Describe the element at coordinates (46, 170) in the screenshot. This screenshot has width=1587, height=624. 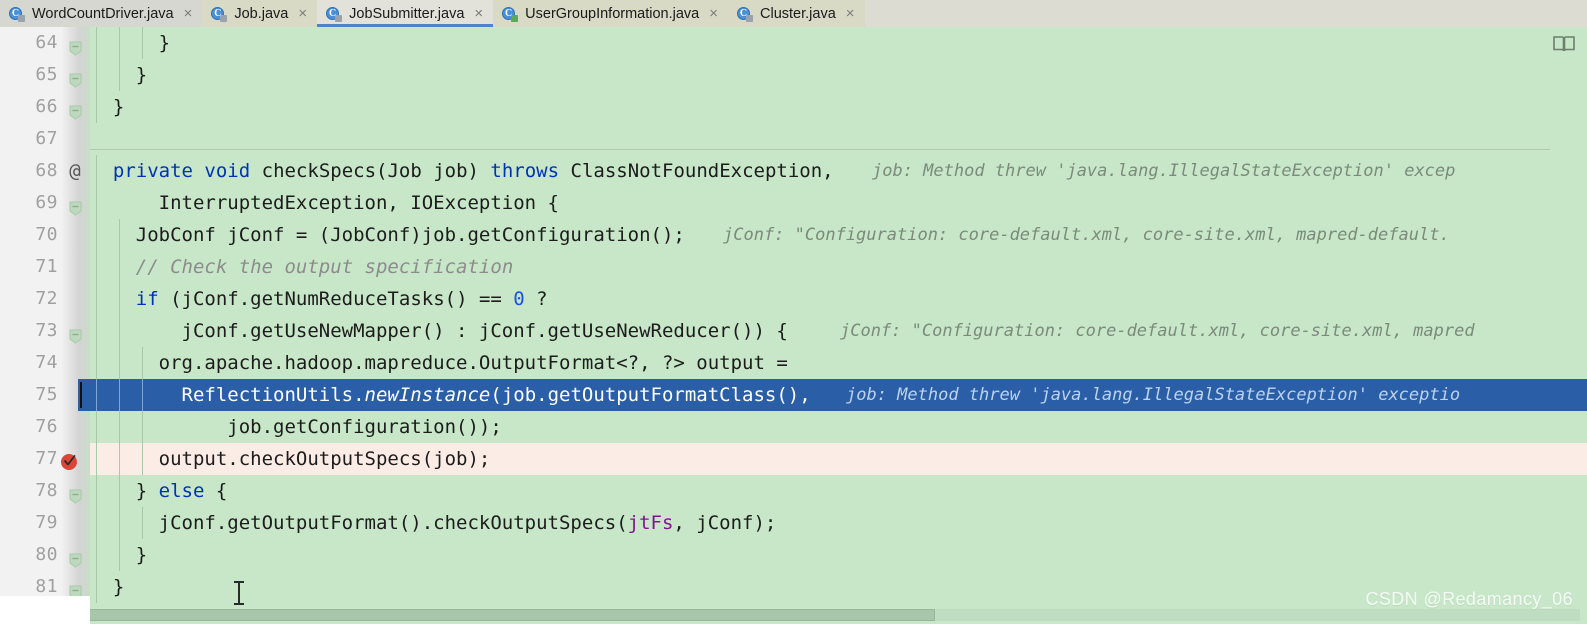
I see `line-number: 68` at that location.